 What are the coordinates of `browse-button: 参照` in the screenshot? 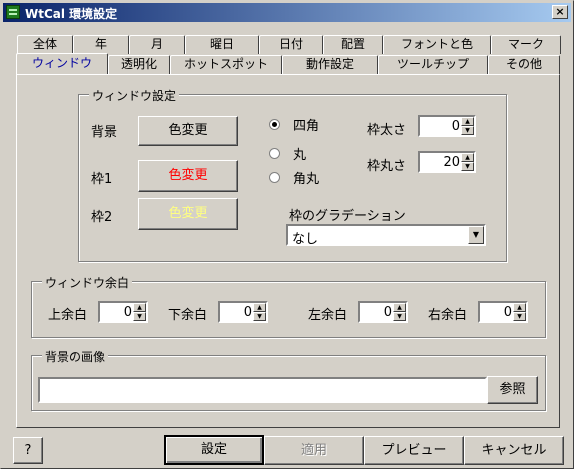 It's located at (512, 390).